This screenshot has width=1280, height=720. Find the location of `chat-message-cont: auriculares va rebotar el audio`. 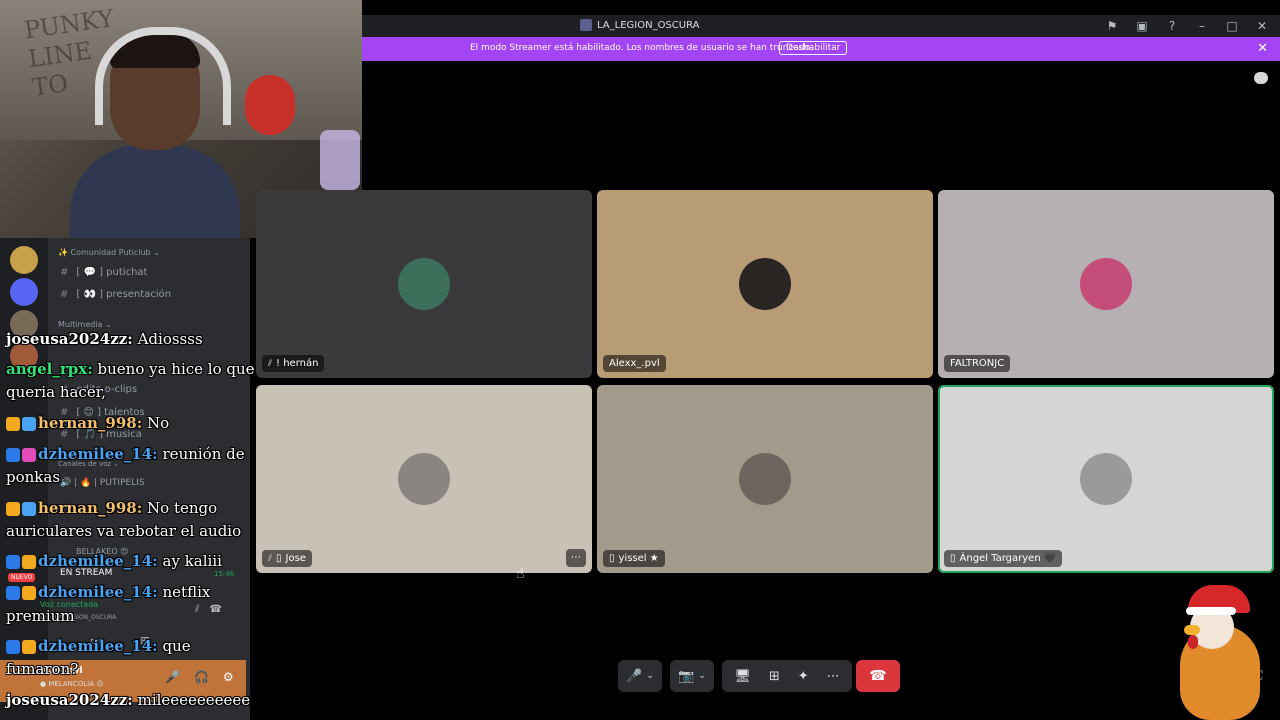

chat-message-cont: auriculares va rebotar el audio is located at coordinates (124, 531).